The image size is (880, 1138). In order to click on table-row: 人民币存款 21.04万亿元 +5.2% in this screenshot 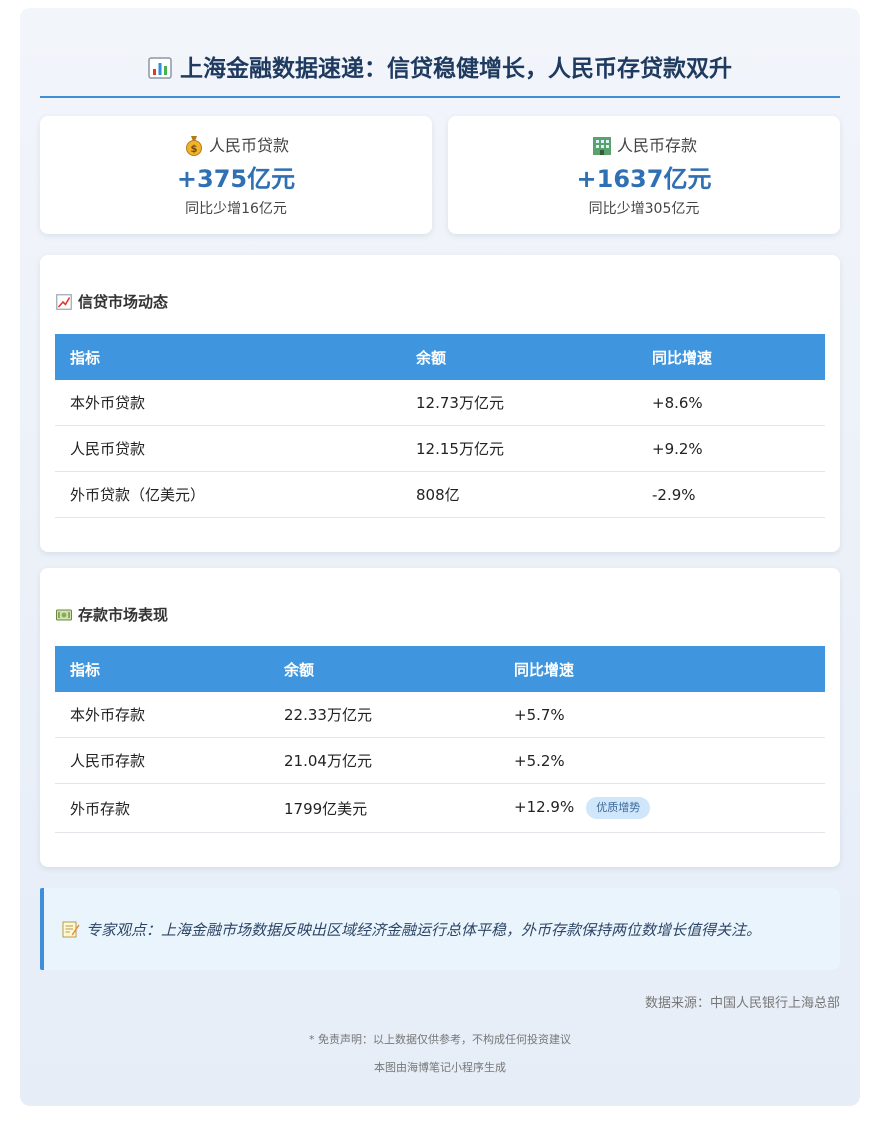, I will do `click(440, 760)`.